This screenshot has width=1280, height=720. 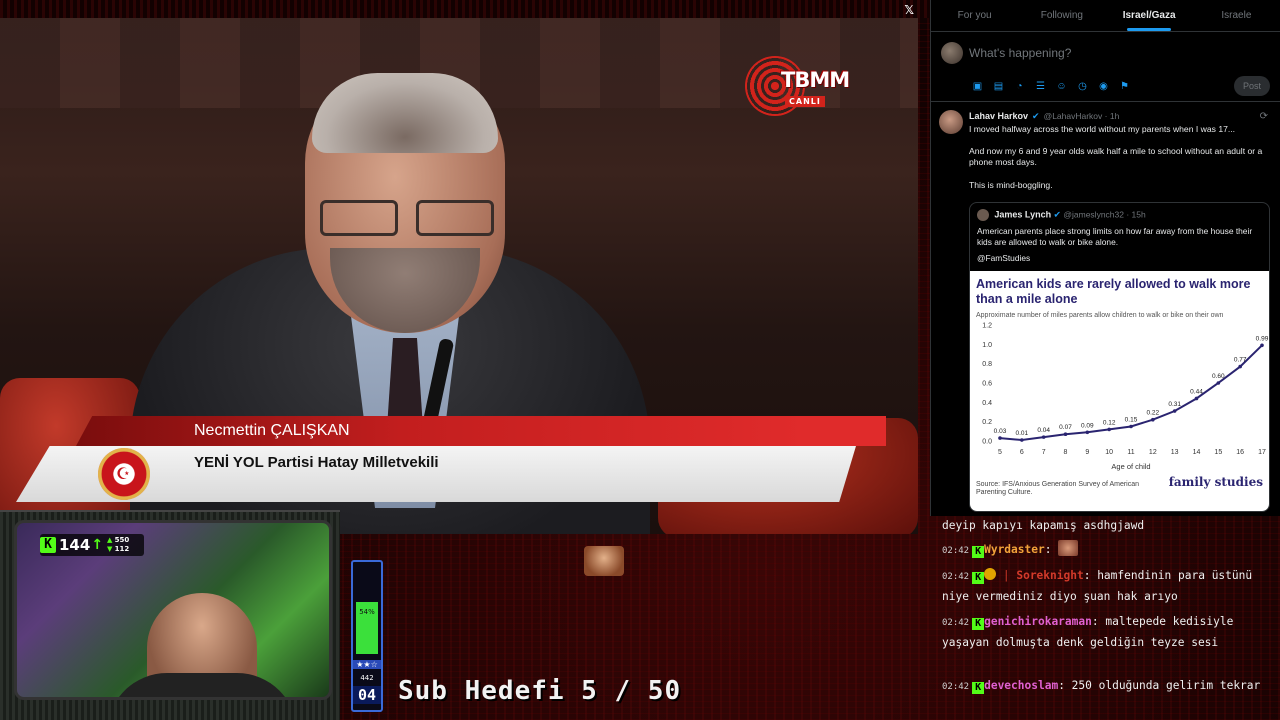 I want to click on x-axis-label: Age of child, so click(x=1130, y=466).